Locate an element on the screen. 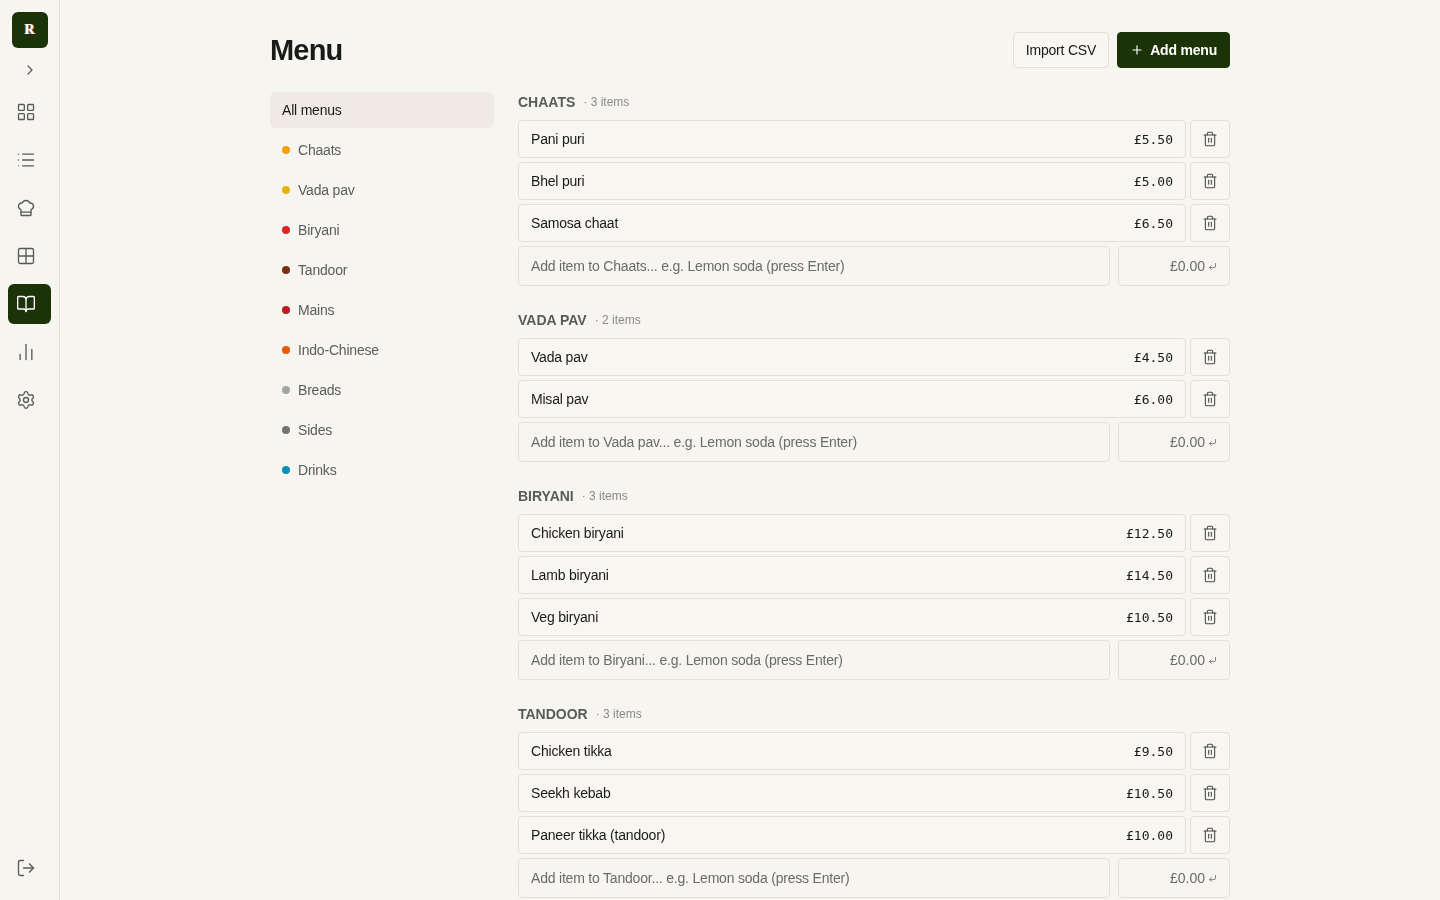 The width and height of the screenshot is (1440, 900). logout-icon is located at coordinates (26, 868).